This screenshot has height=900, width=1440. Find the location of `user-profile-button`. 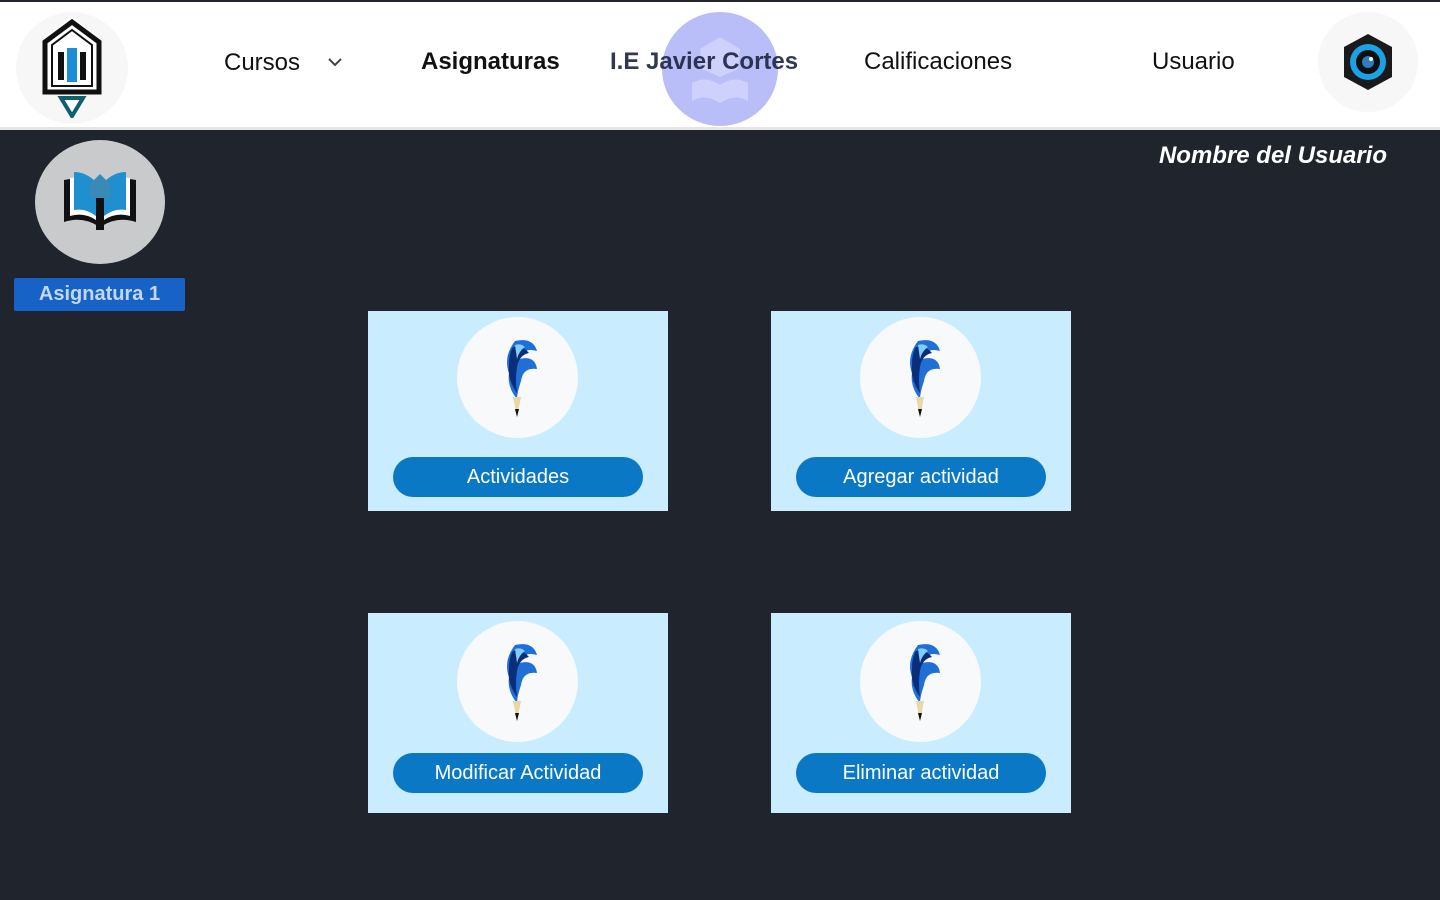

user-profile-button is located at coordinates (1368, 62).